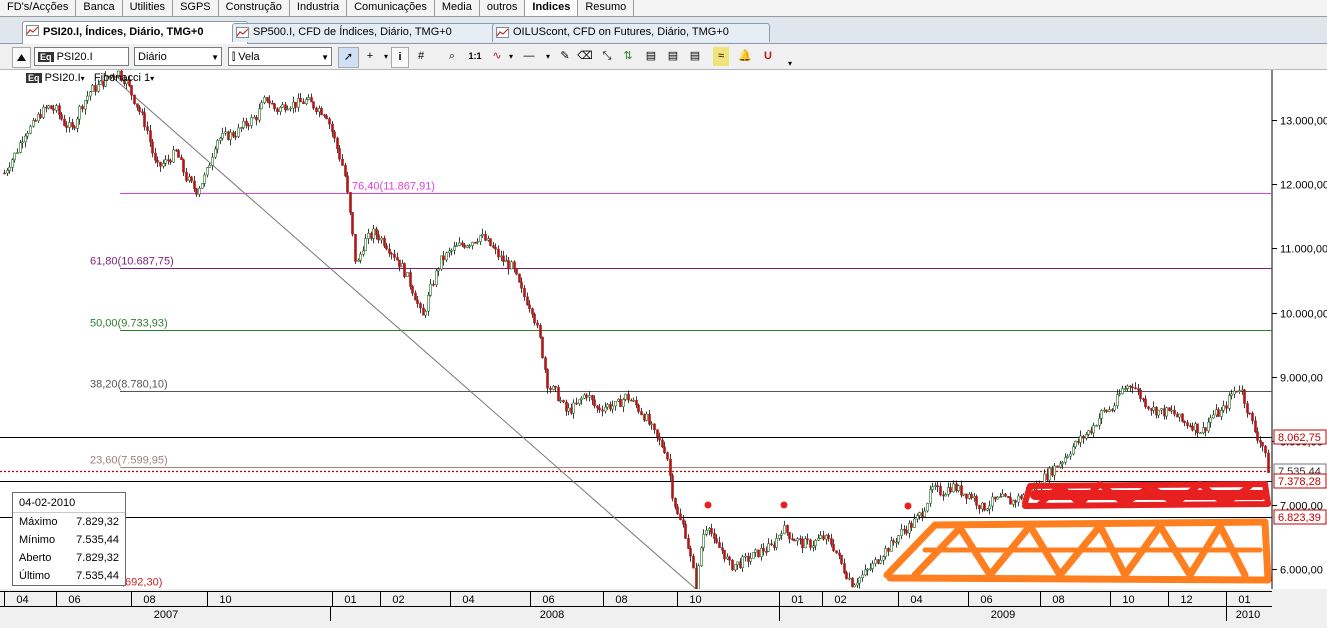 This screenshot has height=628, width=1327. I want to click on template-1-button: ▤, so click(651, 56).